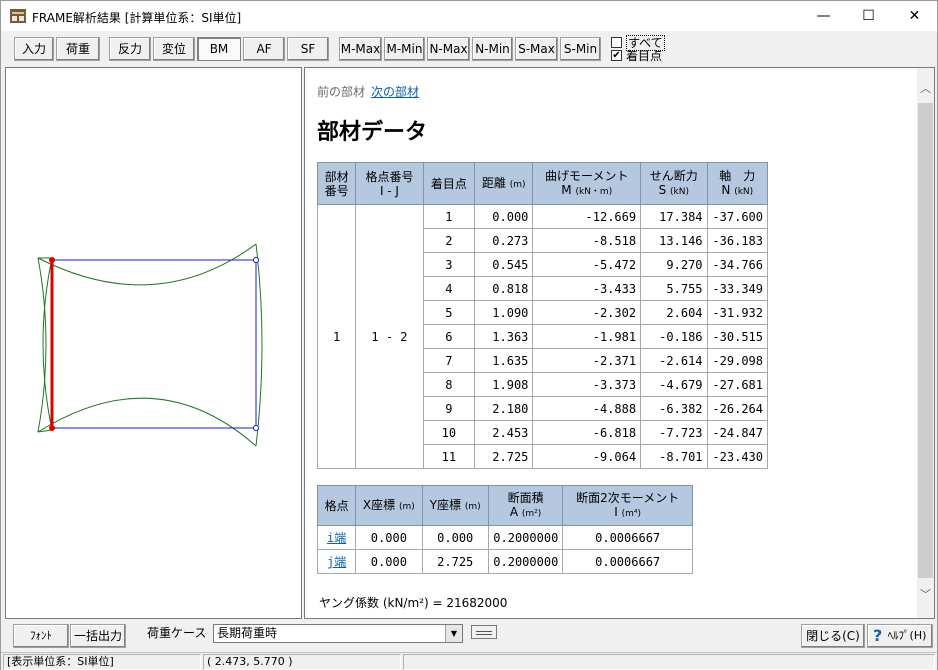 The image size is (938, 670). Describe the element at coordinates (504, 216) in the screenshot. I see `cell-distance: 0.000` at that location.